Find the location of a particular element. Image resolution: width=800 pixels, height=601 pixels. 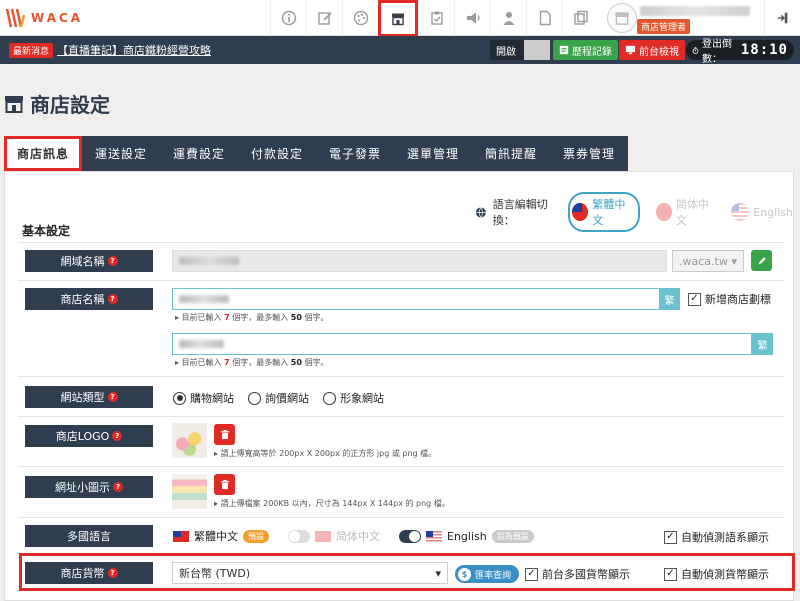

radio-inquiry: 詢價網站 is located at coordinates (278, 398).